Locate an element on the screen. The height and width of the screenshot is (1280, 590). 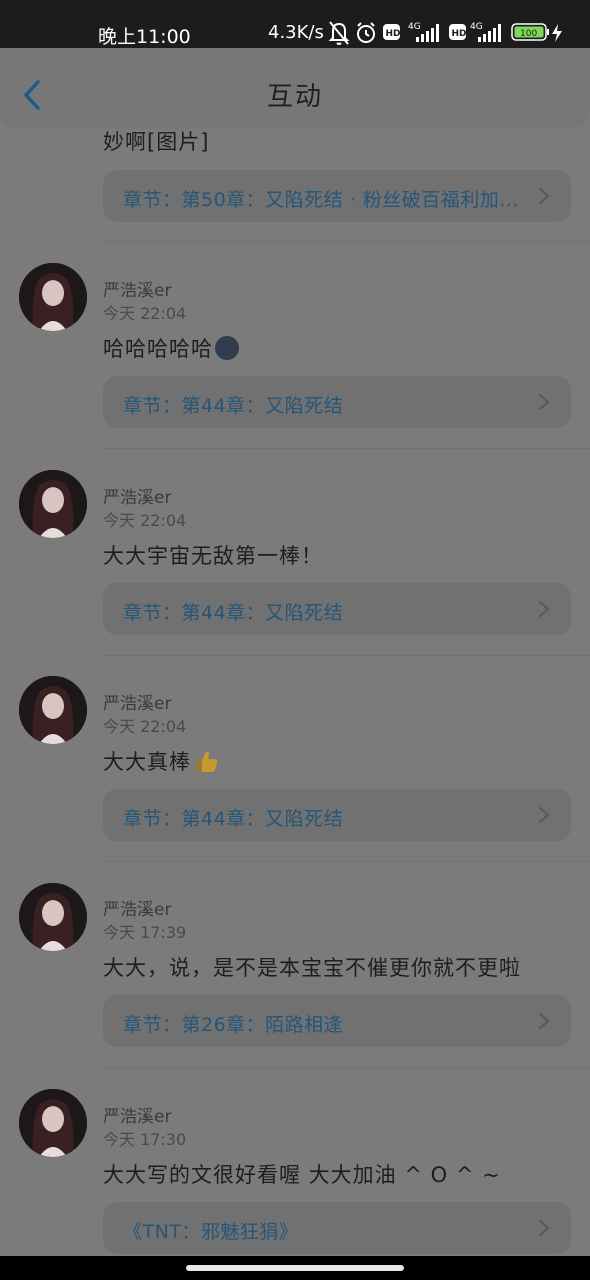
comment-text-content: 大大真棒 is located at coordinates (147, 762).